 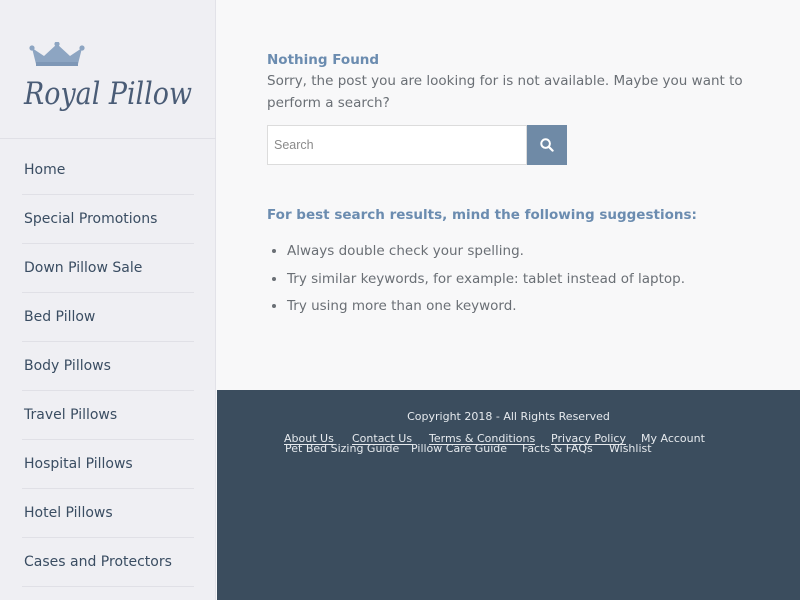 I want to click on search-icon, so click(x=547, y=145).